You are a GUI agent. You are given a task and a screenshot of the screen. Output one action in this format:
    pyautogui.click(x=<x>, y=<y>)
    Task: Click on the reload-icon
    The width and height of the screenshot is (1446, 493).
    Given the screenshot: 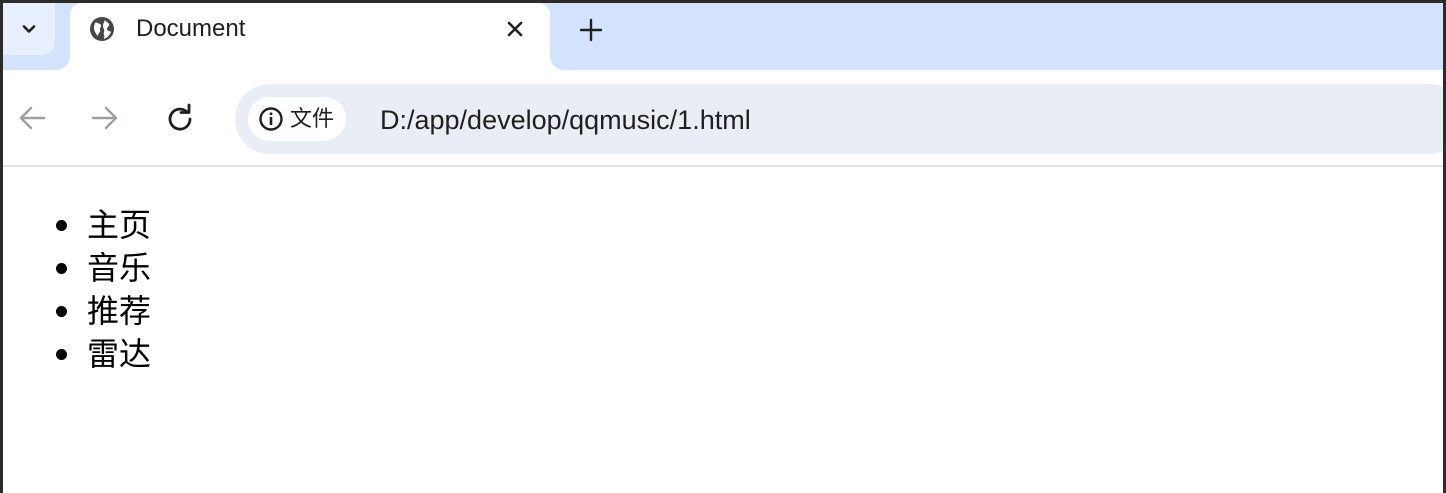 What is the action you would take?
    pyautogui.click(x=180, y=117)
    